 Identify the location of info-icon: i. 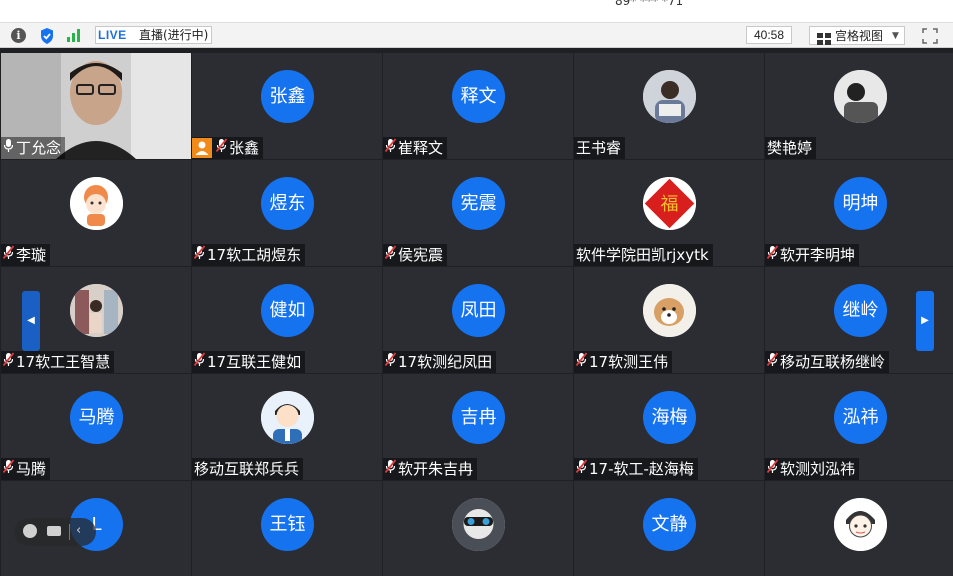
(18, 35).